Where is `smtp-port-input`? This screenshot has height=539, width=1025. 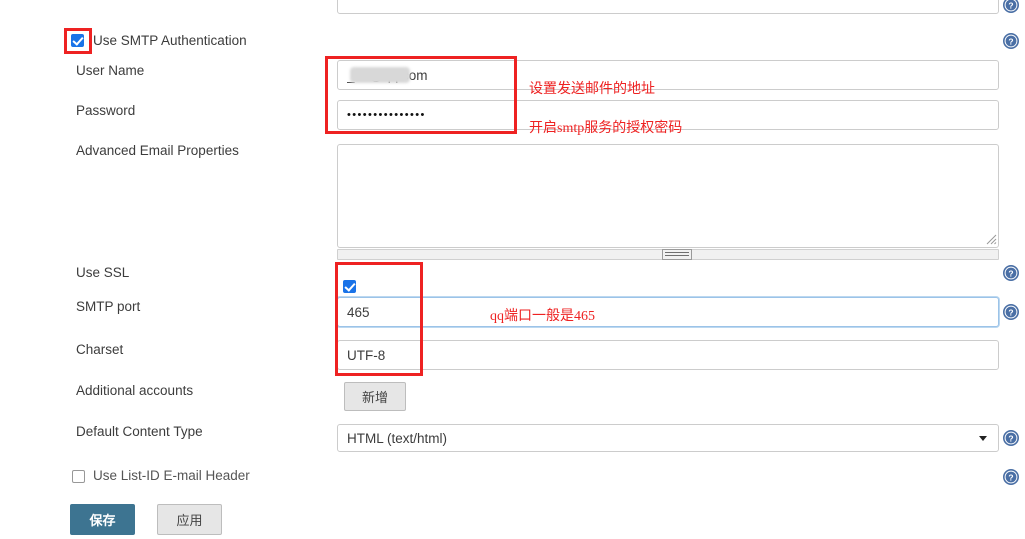 smtp-port-input is located at coordinates (668, 312).